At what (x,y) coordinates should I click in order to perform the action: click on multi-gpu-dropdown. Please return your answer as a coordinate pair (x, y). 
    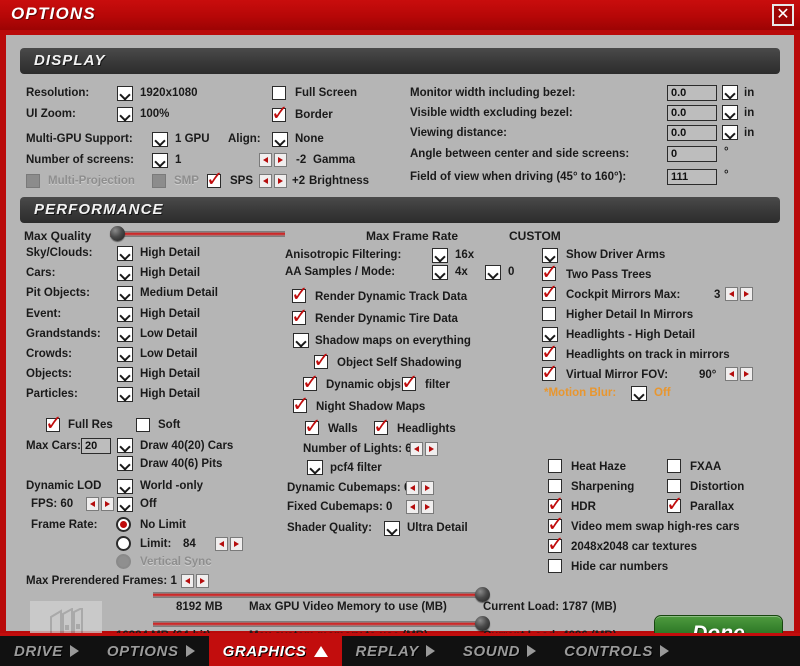
    Looking at the image, I should click on (160, 139).